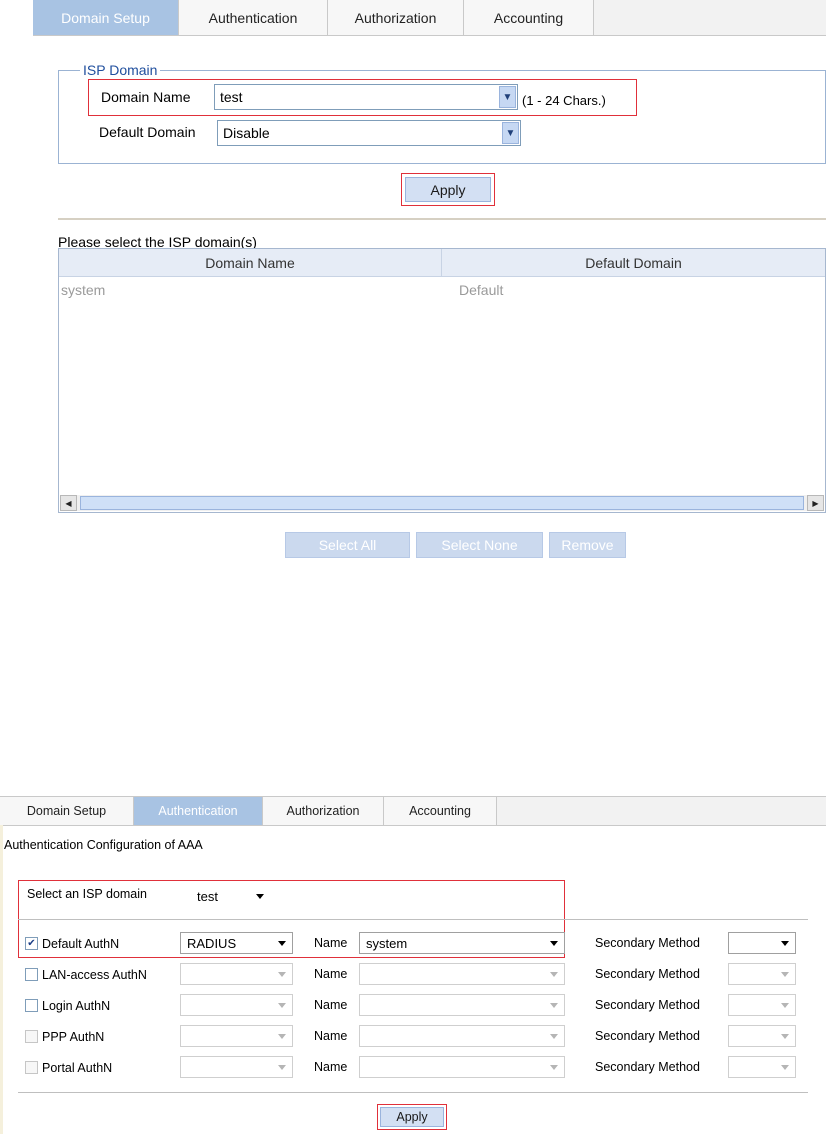  I want to click on lan-access-name-select, so click(462, 974).